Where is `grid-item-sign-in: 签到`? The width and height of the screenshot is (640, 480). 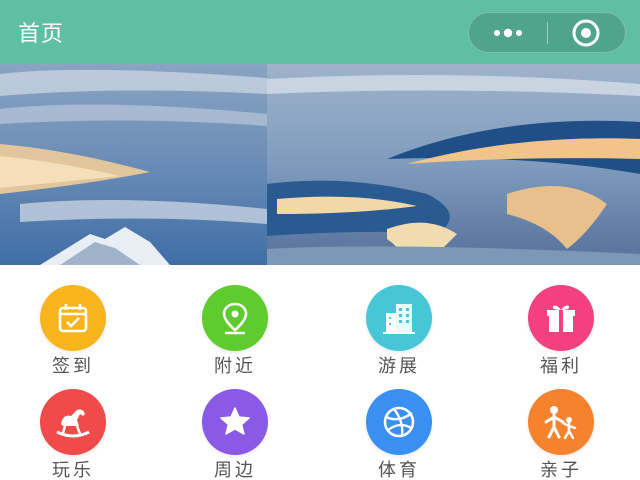
grid-item-sign-in: 签到 is located at coordinates (73, 321).